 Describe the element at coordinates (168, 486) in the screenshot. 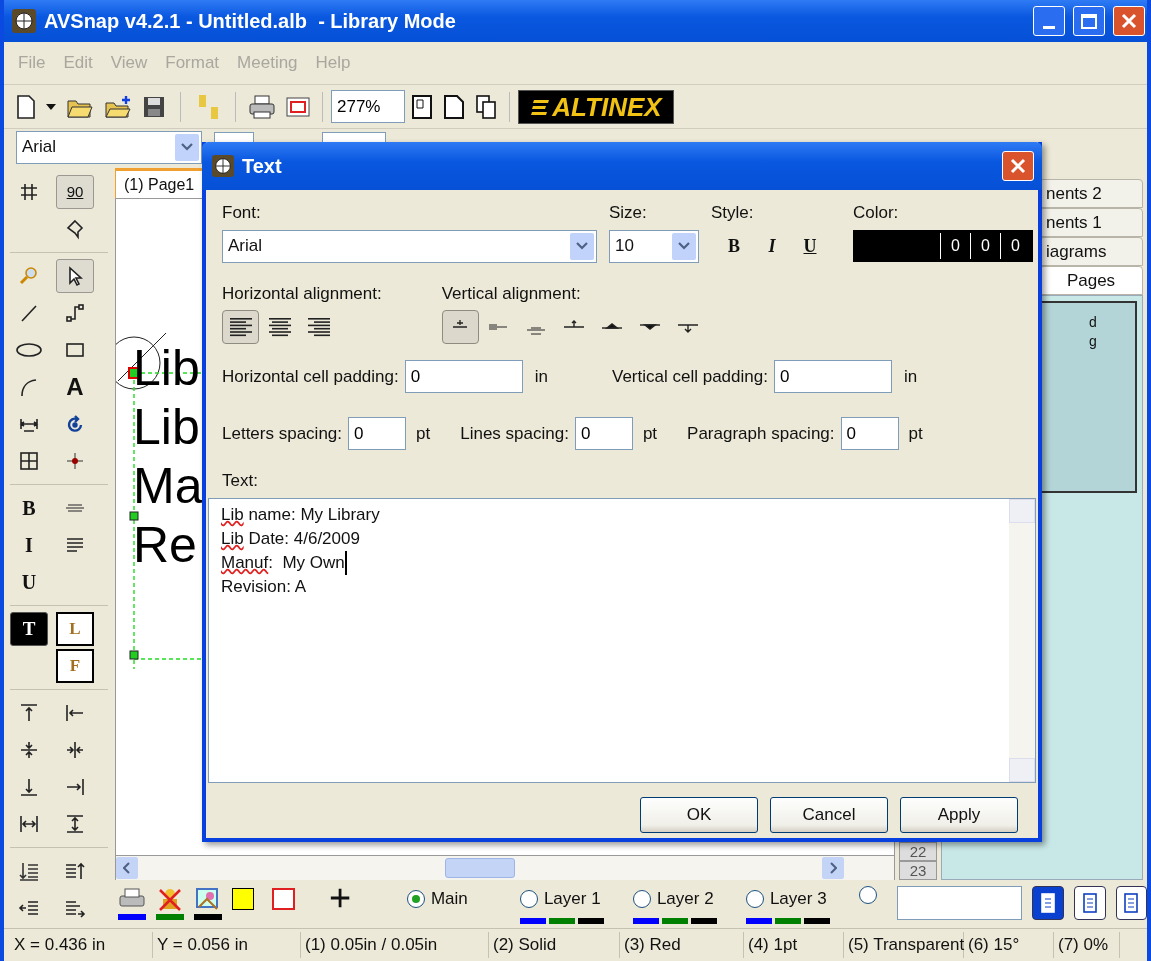

I see `canvas-text: Ma` at that location.